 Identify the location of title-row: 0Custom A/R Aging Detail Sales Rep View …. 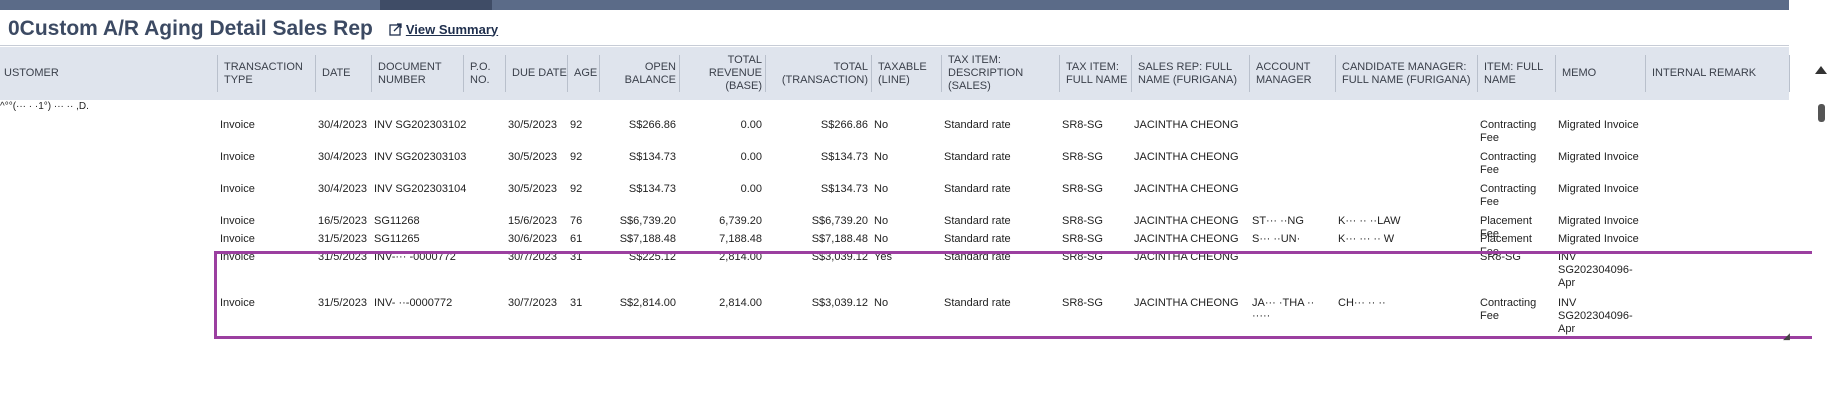
(894, 29).